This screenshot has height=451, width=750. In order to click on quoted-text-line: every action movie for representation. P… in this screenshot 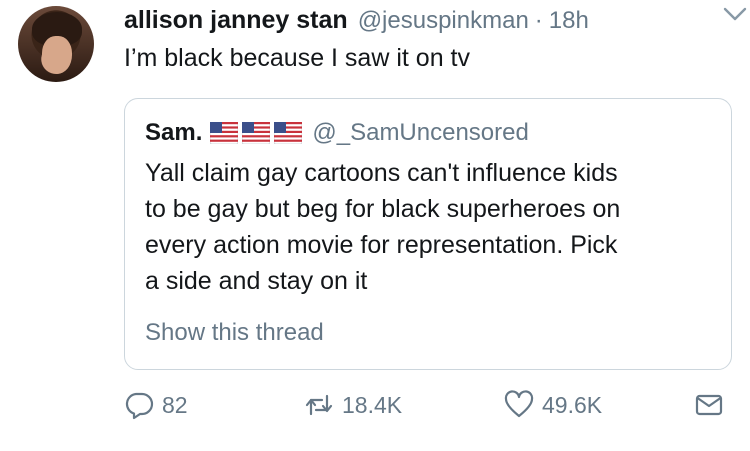, I will do `click(381, 245)`.